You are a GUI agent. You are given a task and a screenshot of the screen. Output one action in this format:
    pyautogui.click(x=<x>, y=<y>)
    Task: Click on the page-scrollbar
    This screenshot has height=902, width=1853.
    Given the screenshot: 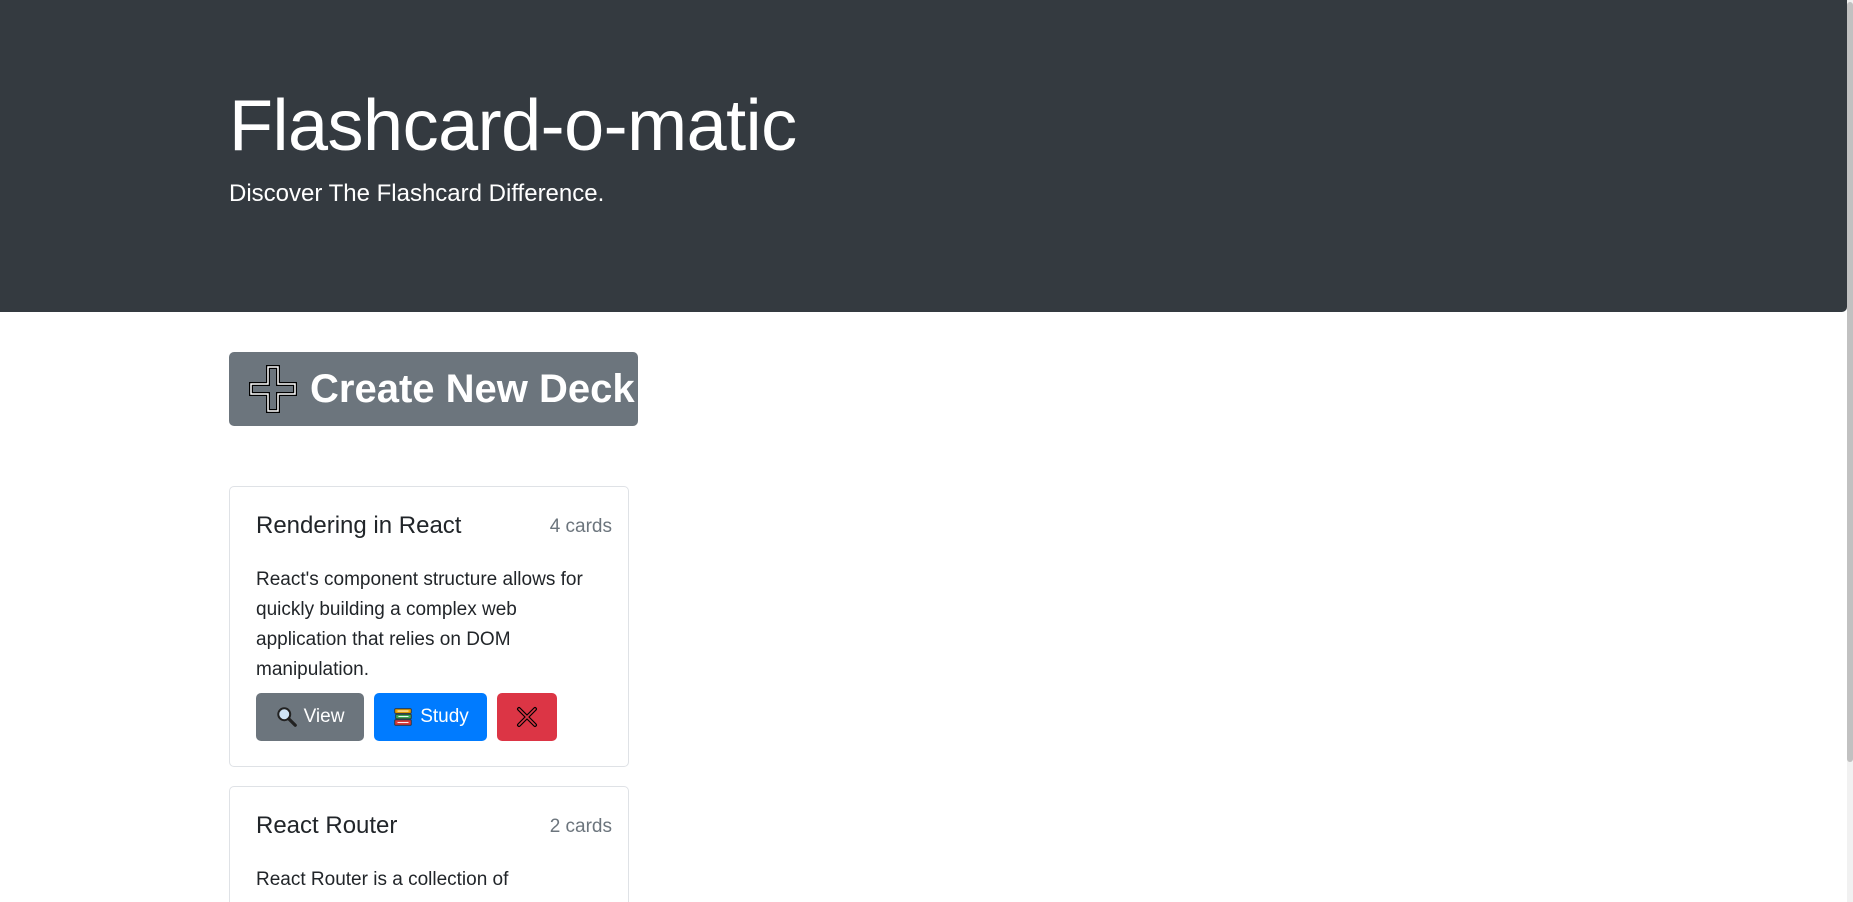 What is the action you would take?
    pyautogui.click(x=1850, y=451)
    